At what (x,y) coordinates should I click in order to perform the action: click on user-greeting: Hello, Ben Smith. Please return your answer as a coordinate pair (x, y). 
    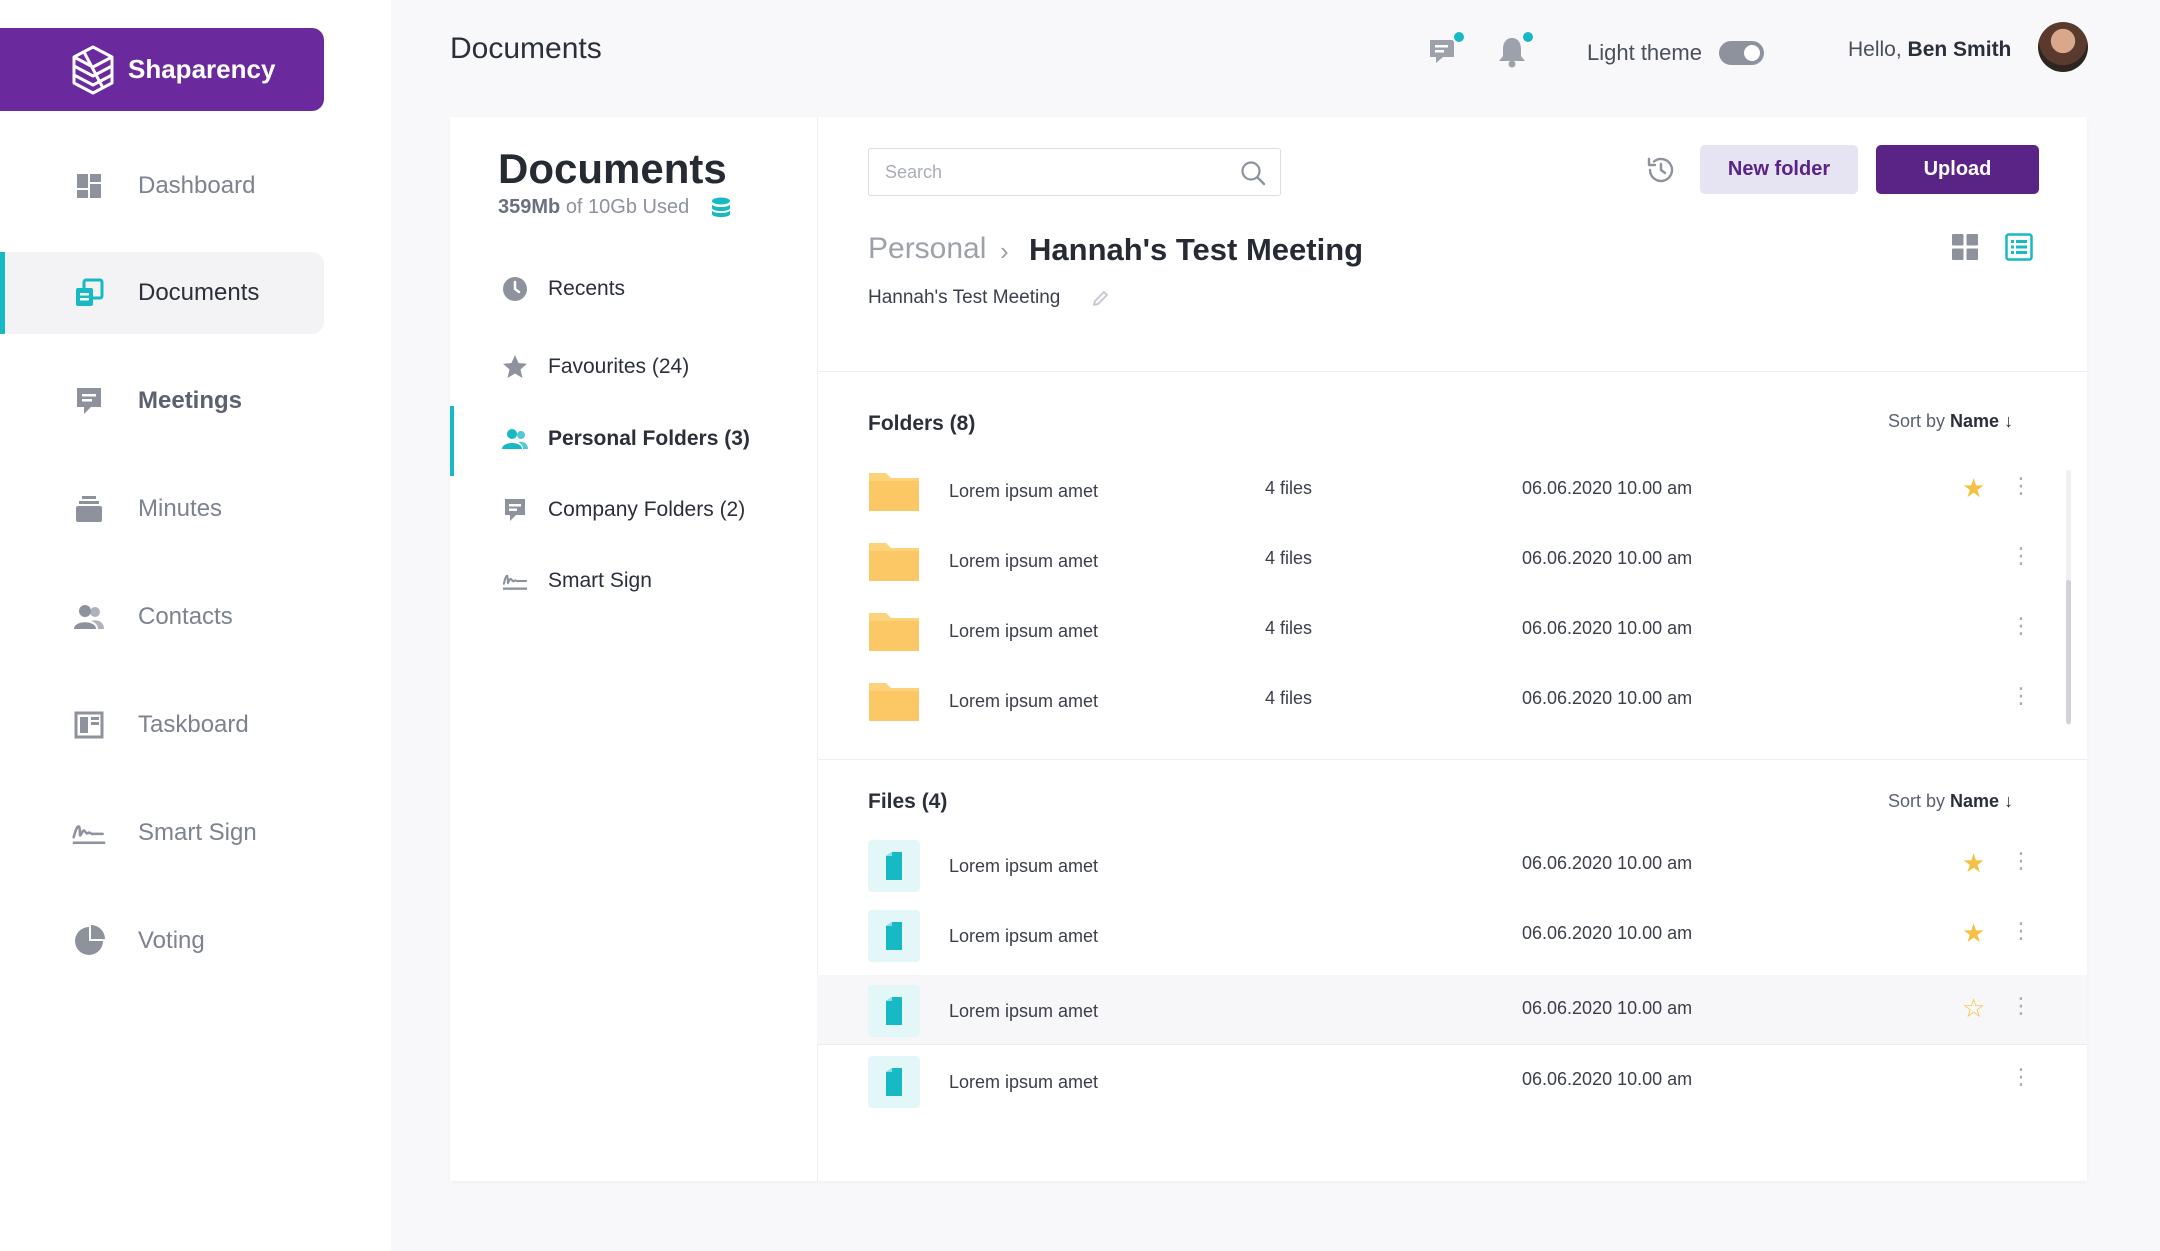
    Looking at the image, I should click on (1929, 50).